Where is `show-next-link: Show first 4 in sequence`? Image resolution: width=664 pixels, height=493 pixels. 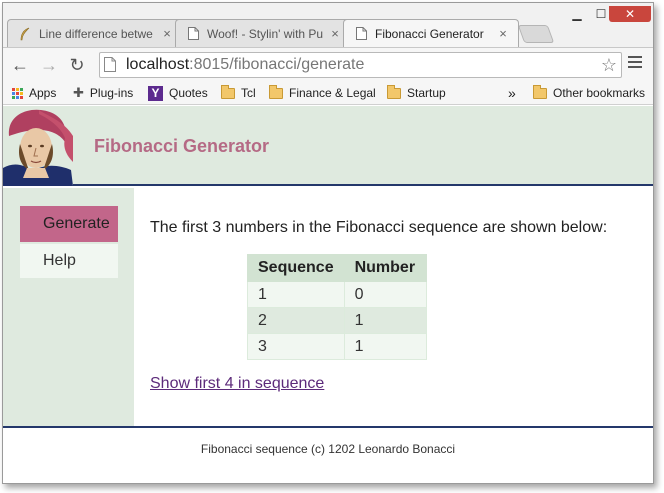 show-next-link: Show first 4 in sequence is located at coordinates (237, 384).